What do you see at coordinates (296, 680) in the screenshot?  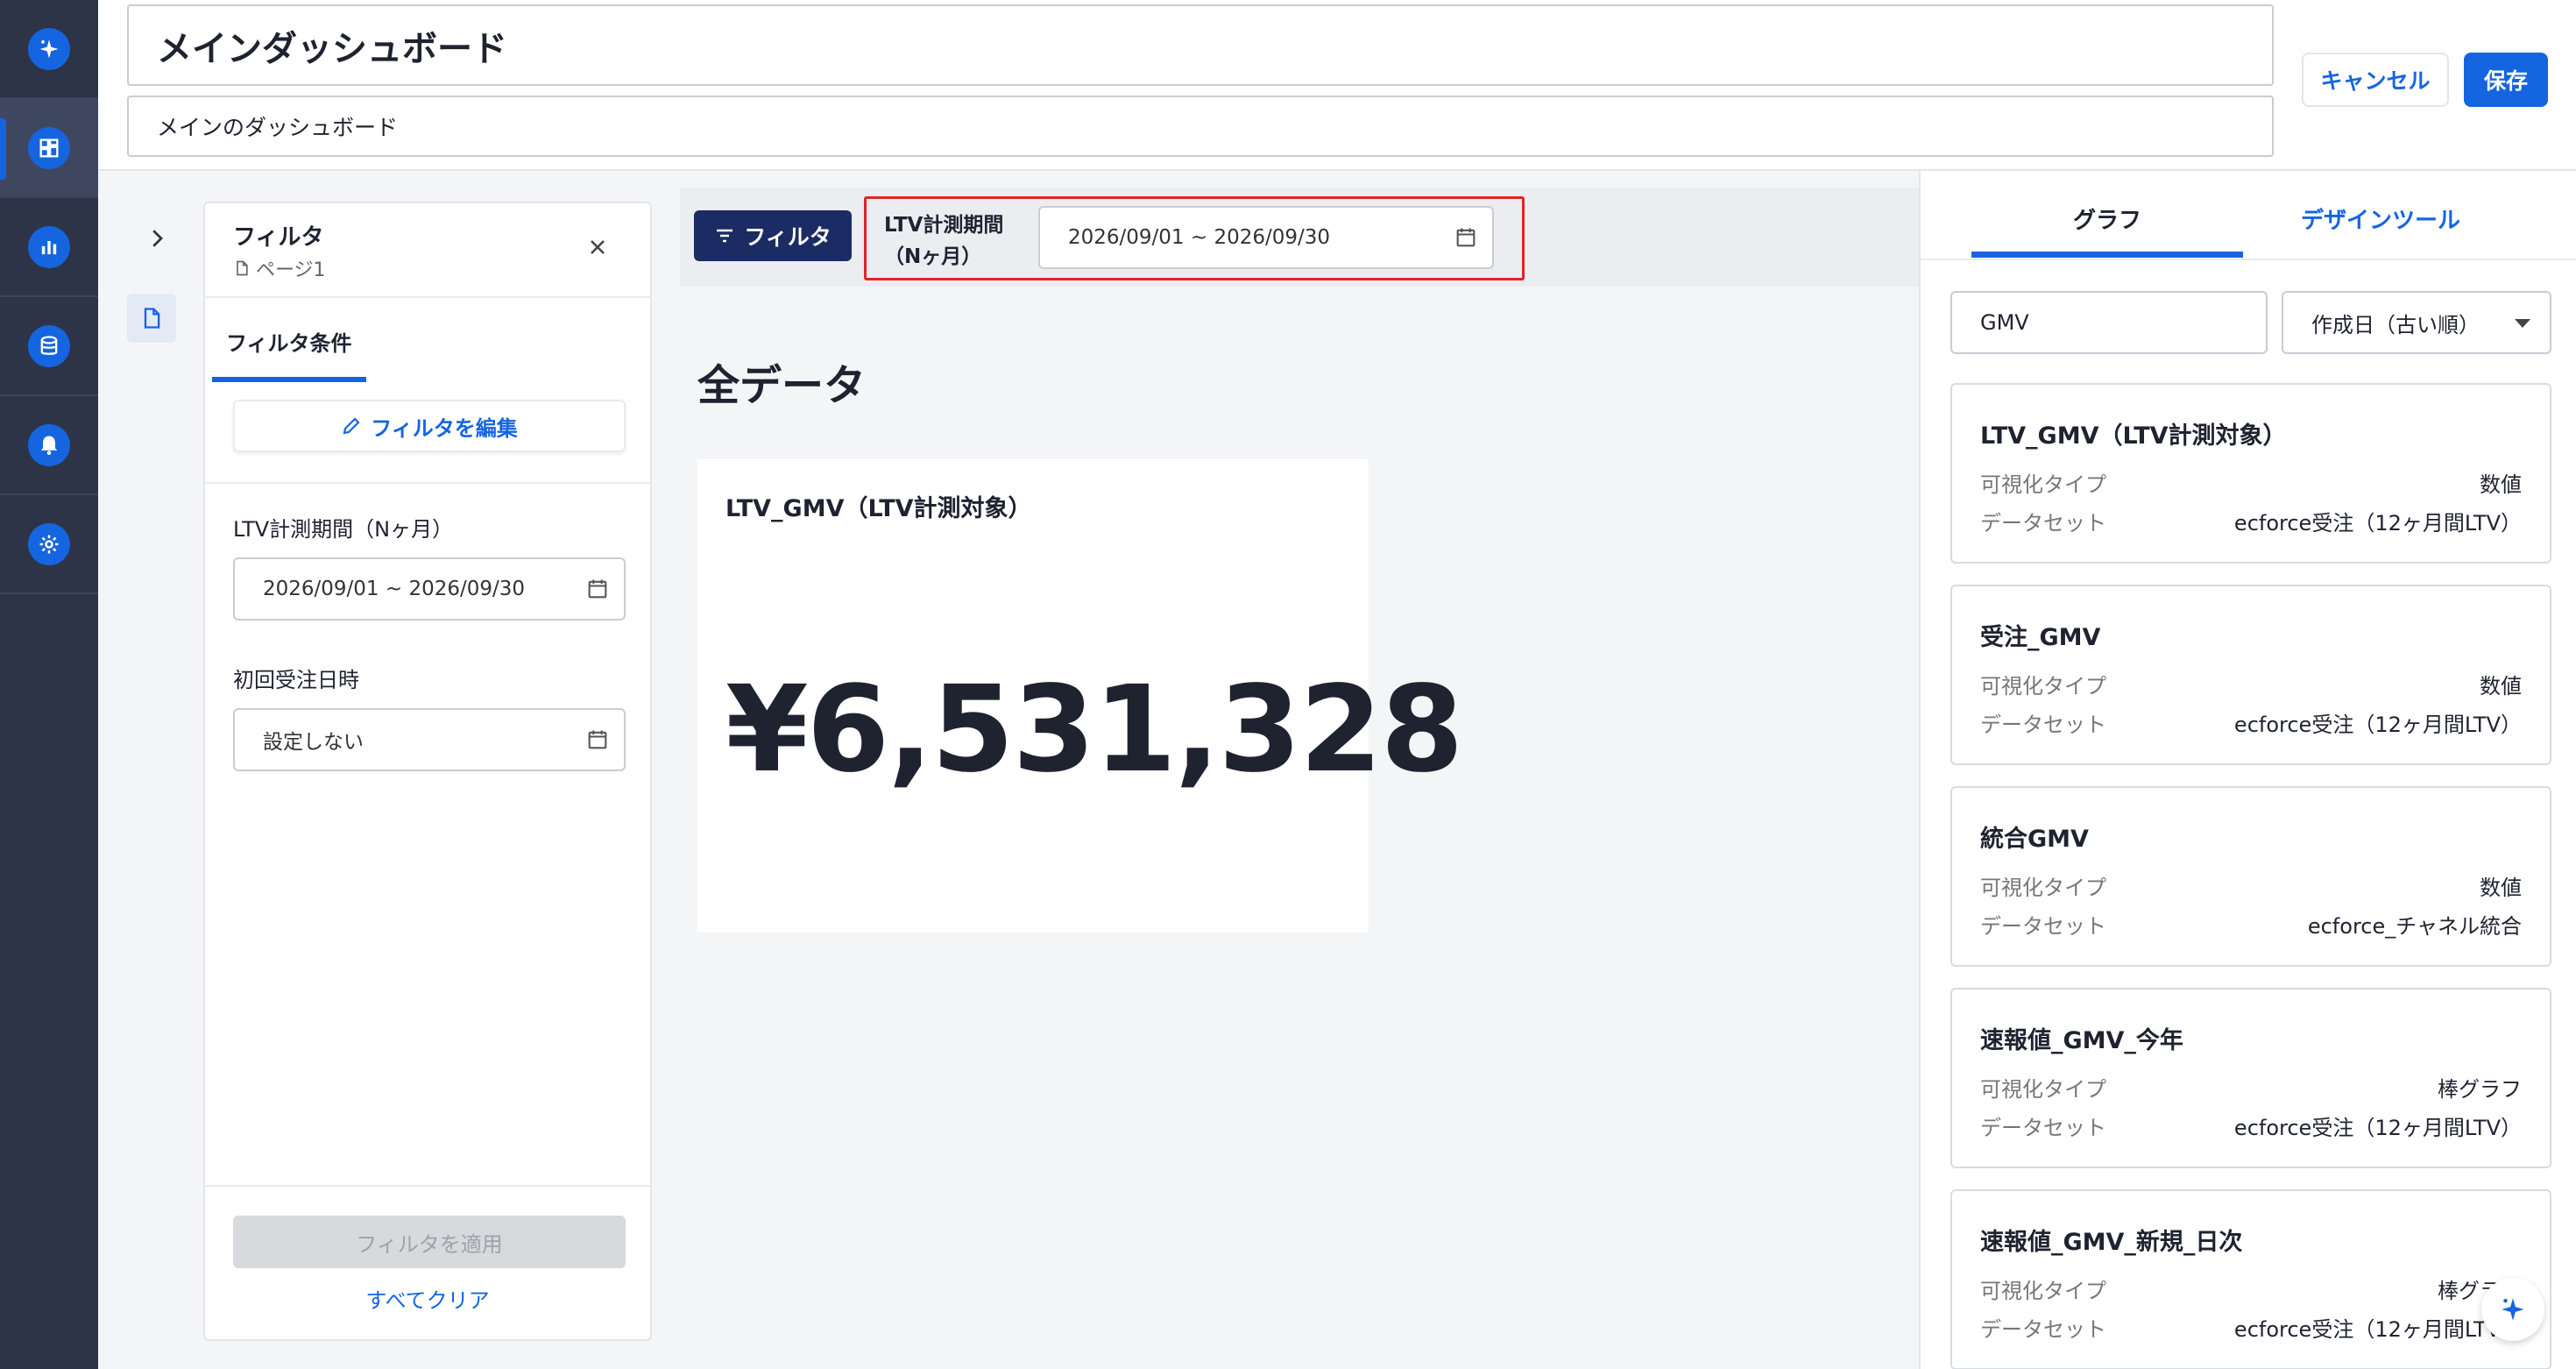 I see `first-order-date-label: 初回受注日時` at bounding box center [296, 680].